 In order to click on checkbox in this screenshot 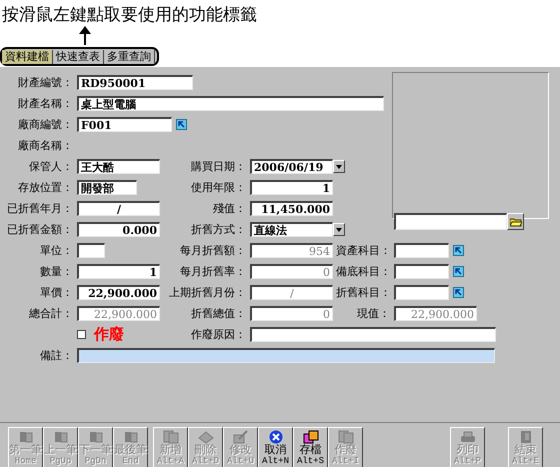, I will do `click(81, 334)`.